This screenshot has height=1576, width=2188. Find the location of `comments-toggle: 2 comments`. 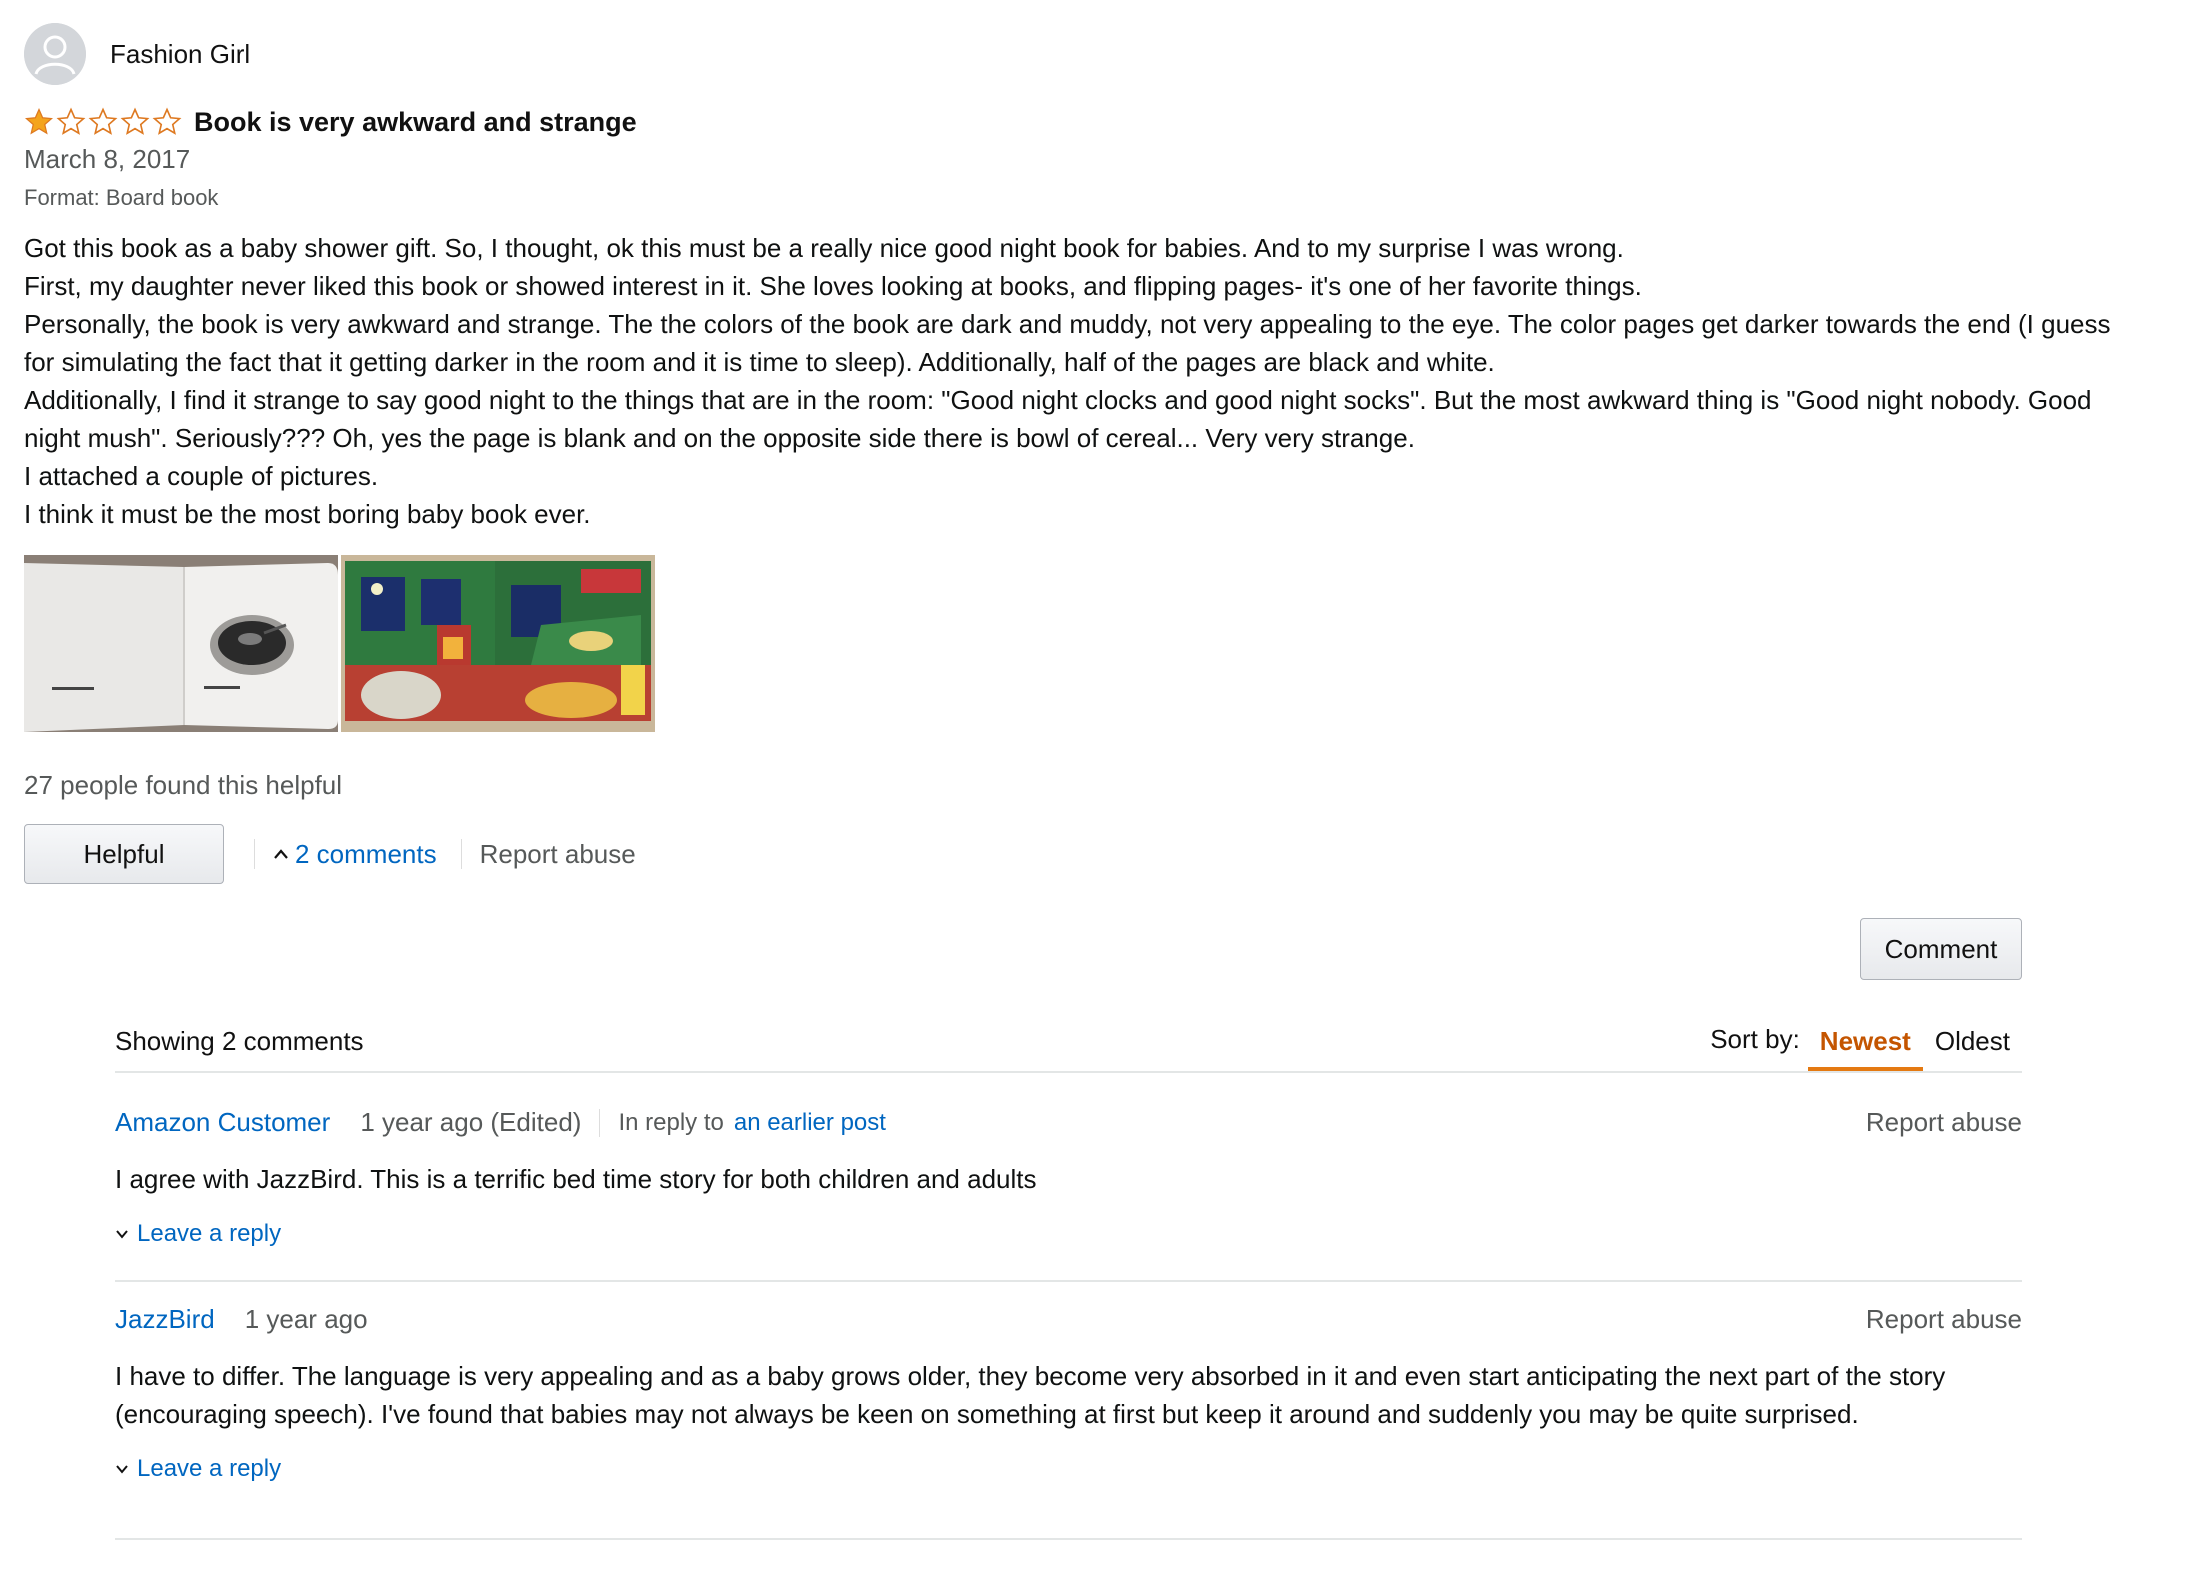

comments-toggle: 2 comments is located at coordinates (355, 854).